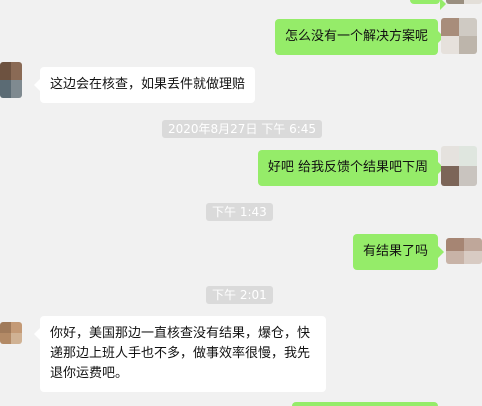 The height and width of the screenshot is (406, 482). I want to click on timestamp-divider: 下午 1:43, so click(239, 212).